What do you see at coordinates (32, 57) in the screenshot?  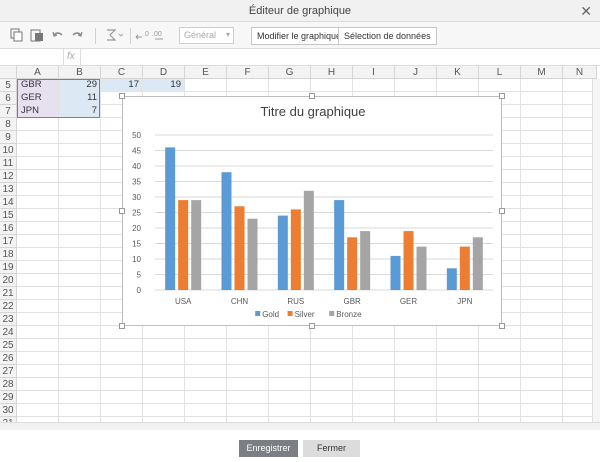 I see `name-box` at bounding box center [32, 57].